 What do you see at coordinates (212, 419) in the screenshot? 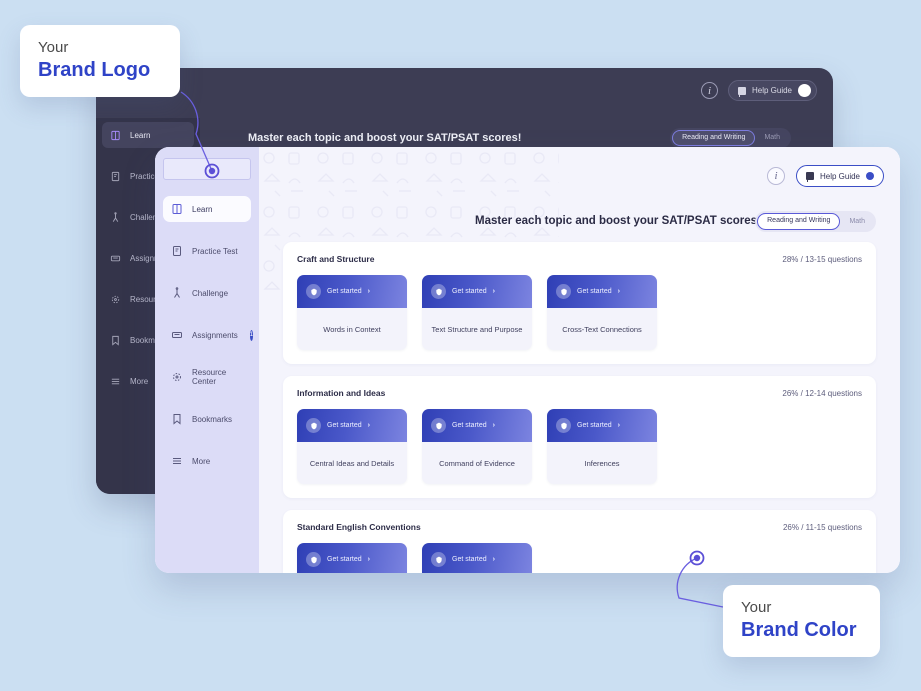
I see `sidebar-item-label: Bookmarks` at bounding box center [212, 419].